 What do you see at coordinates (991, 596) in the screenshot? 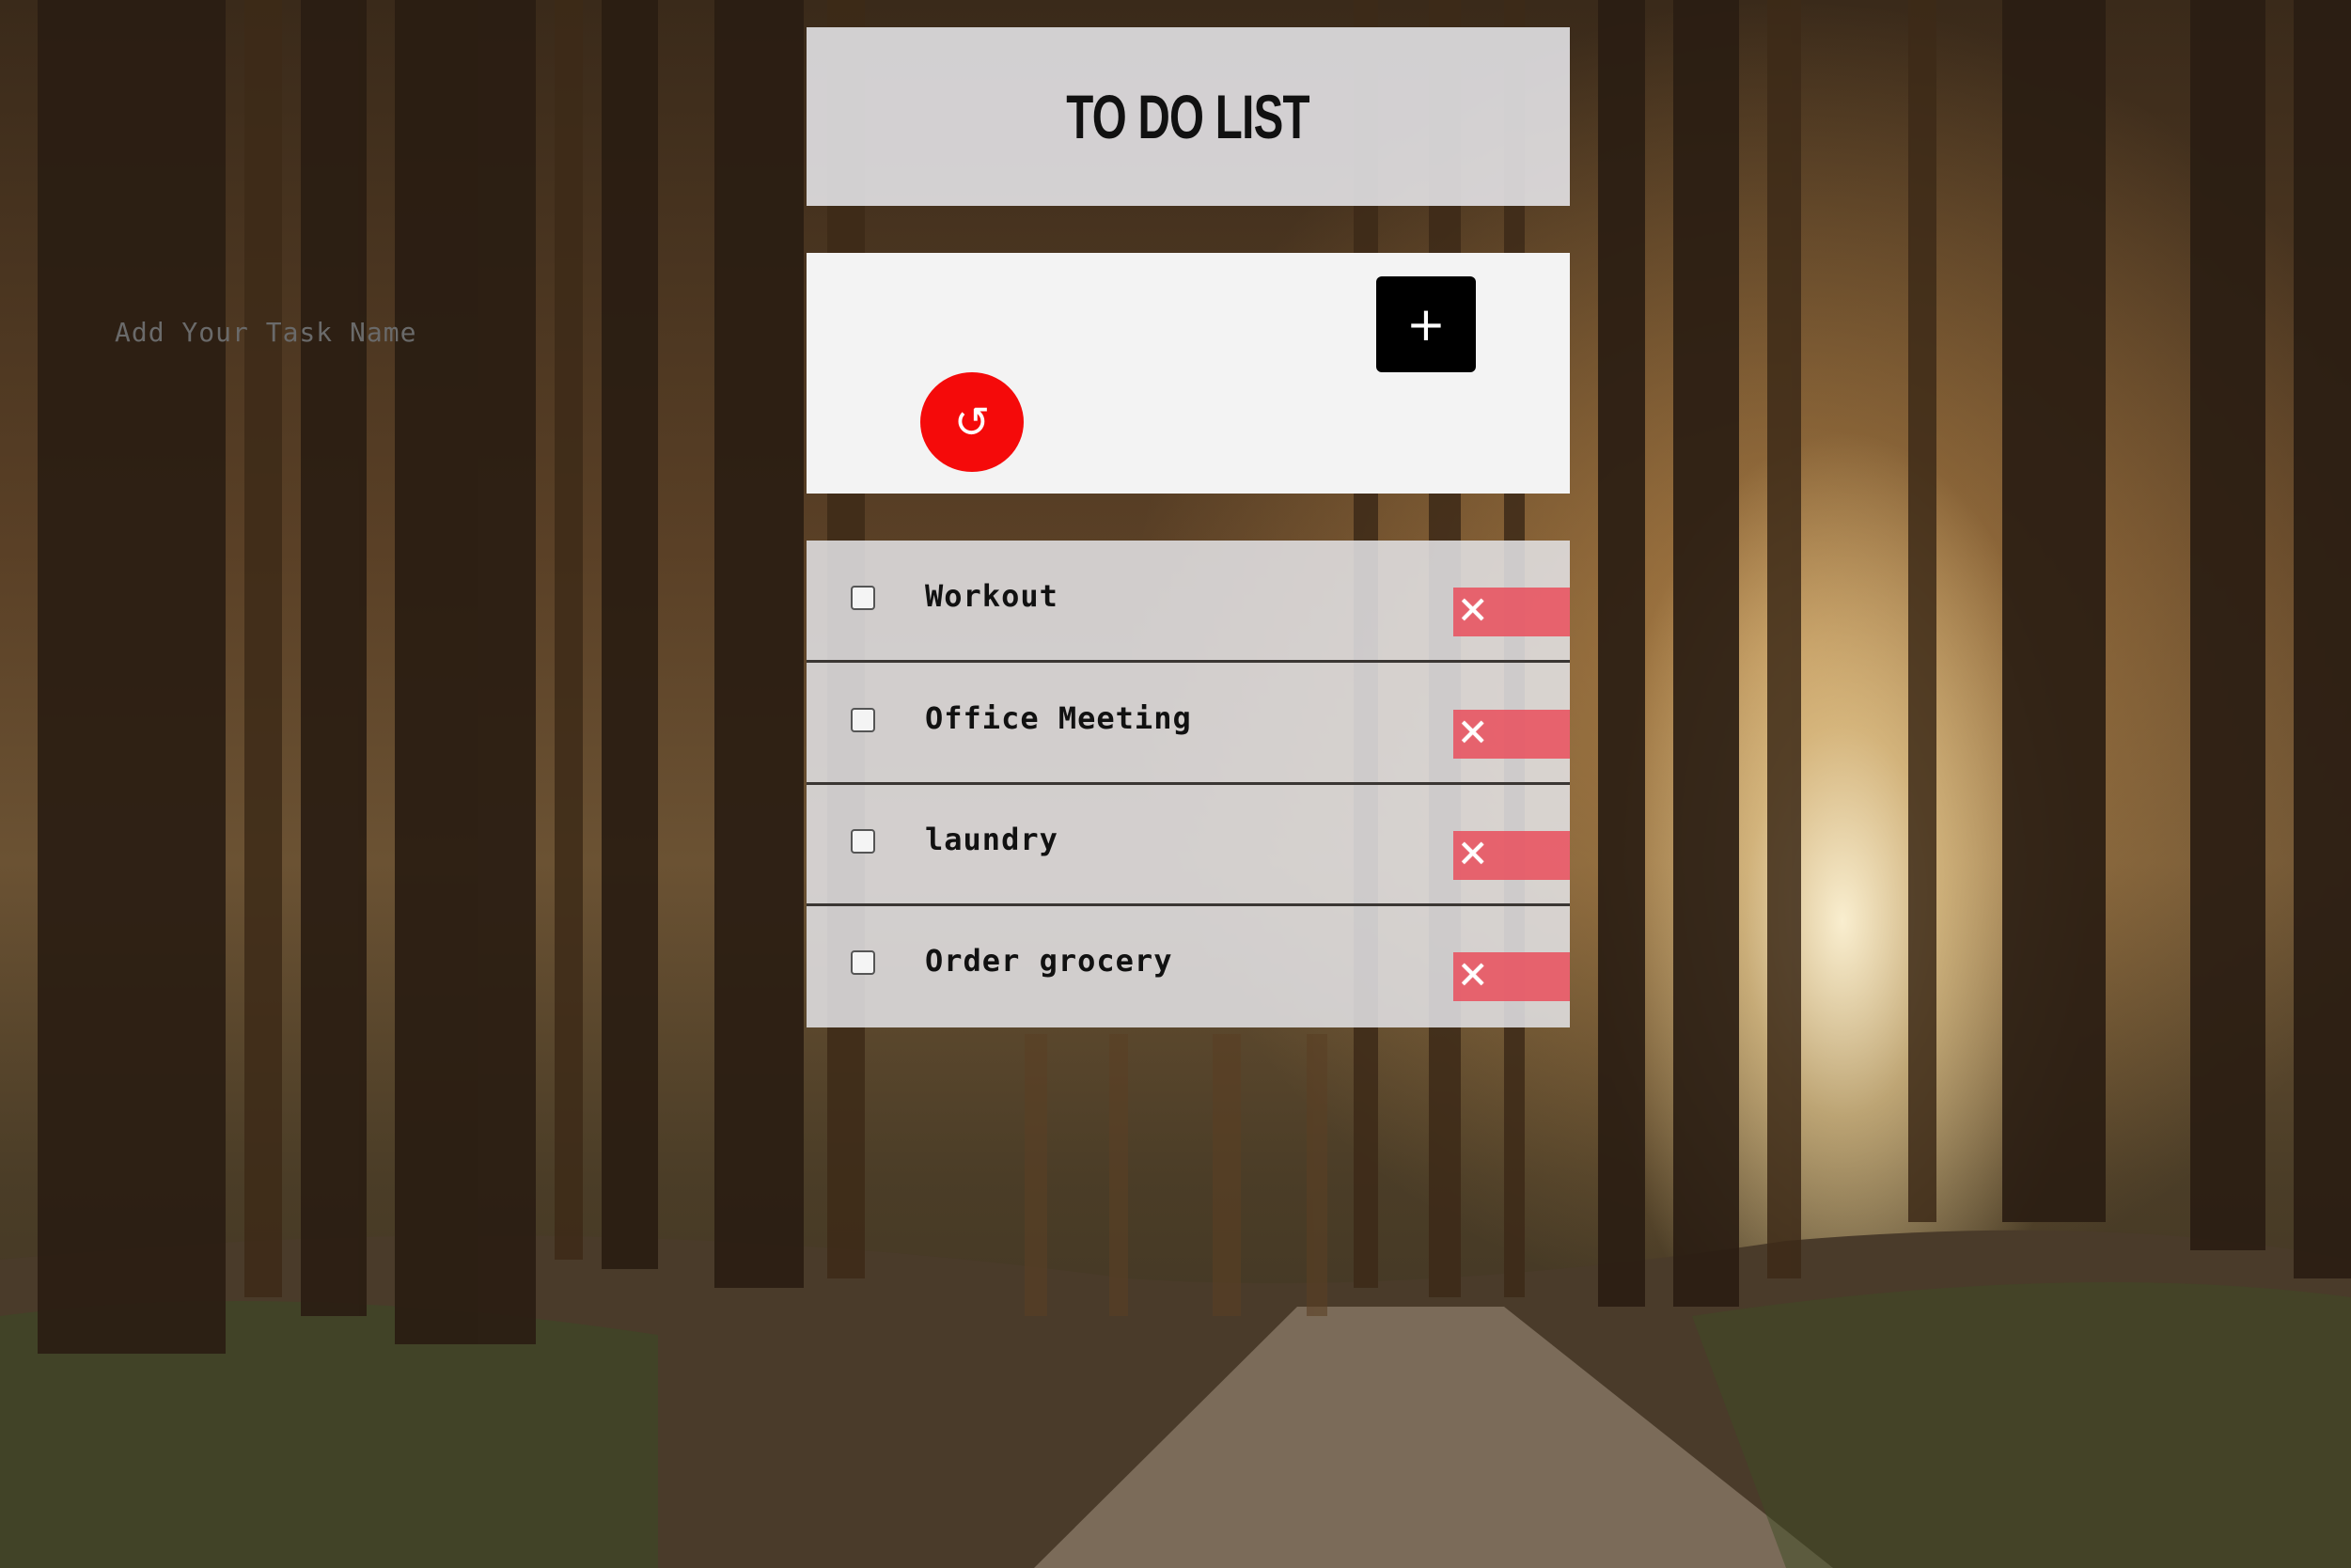
I see `task-label: Workout` at bounding box center [991, 596].